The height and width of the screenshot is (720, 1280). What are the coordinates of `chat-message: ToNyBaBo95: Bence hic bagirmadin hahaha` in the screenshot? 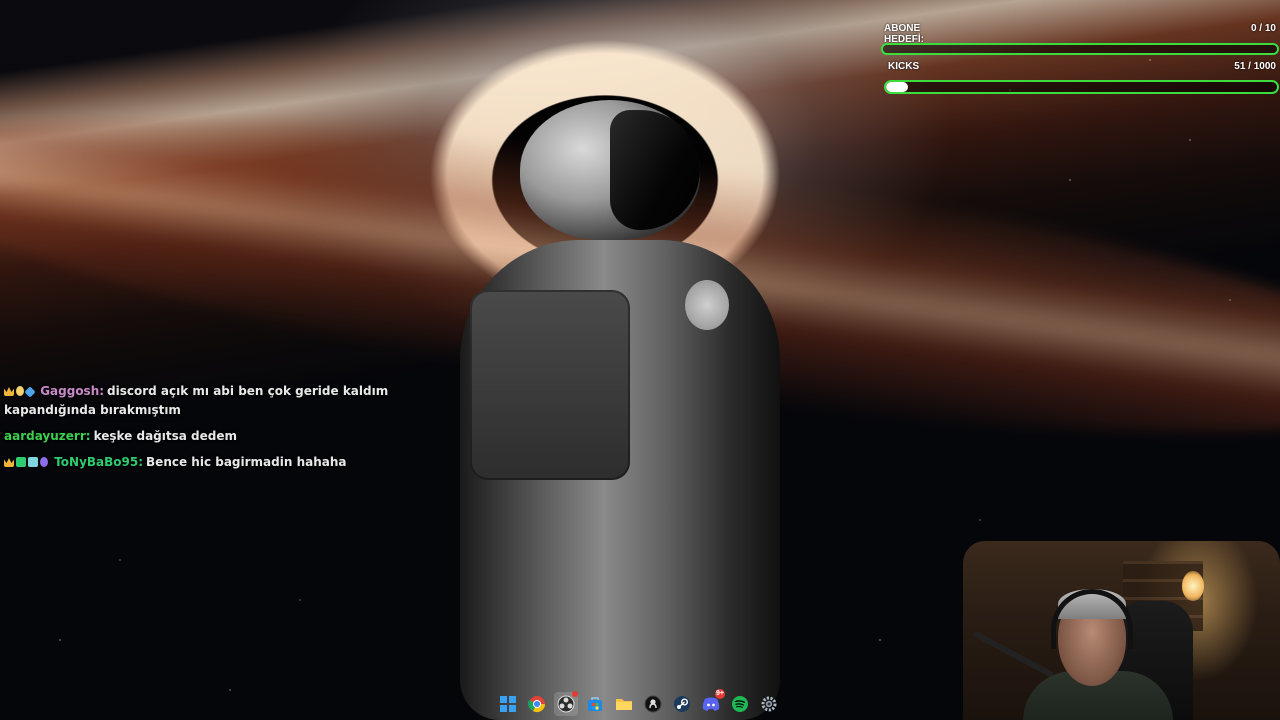 It's located at (204, 462).